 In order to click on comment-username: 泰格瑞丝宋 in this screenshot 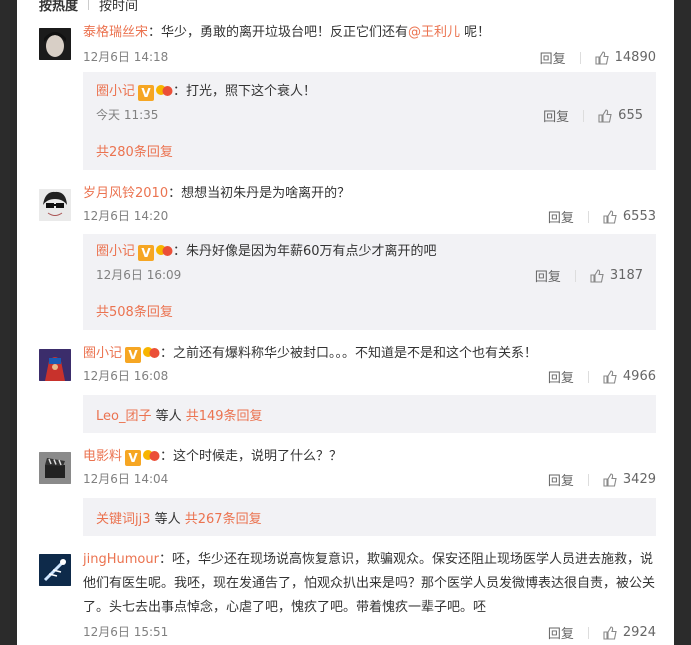, I will do `click(115, 32)`.